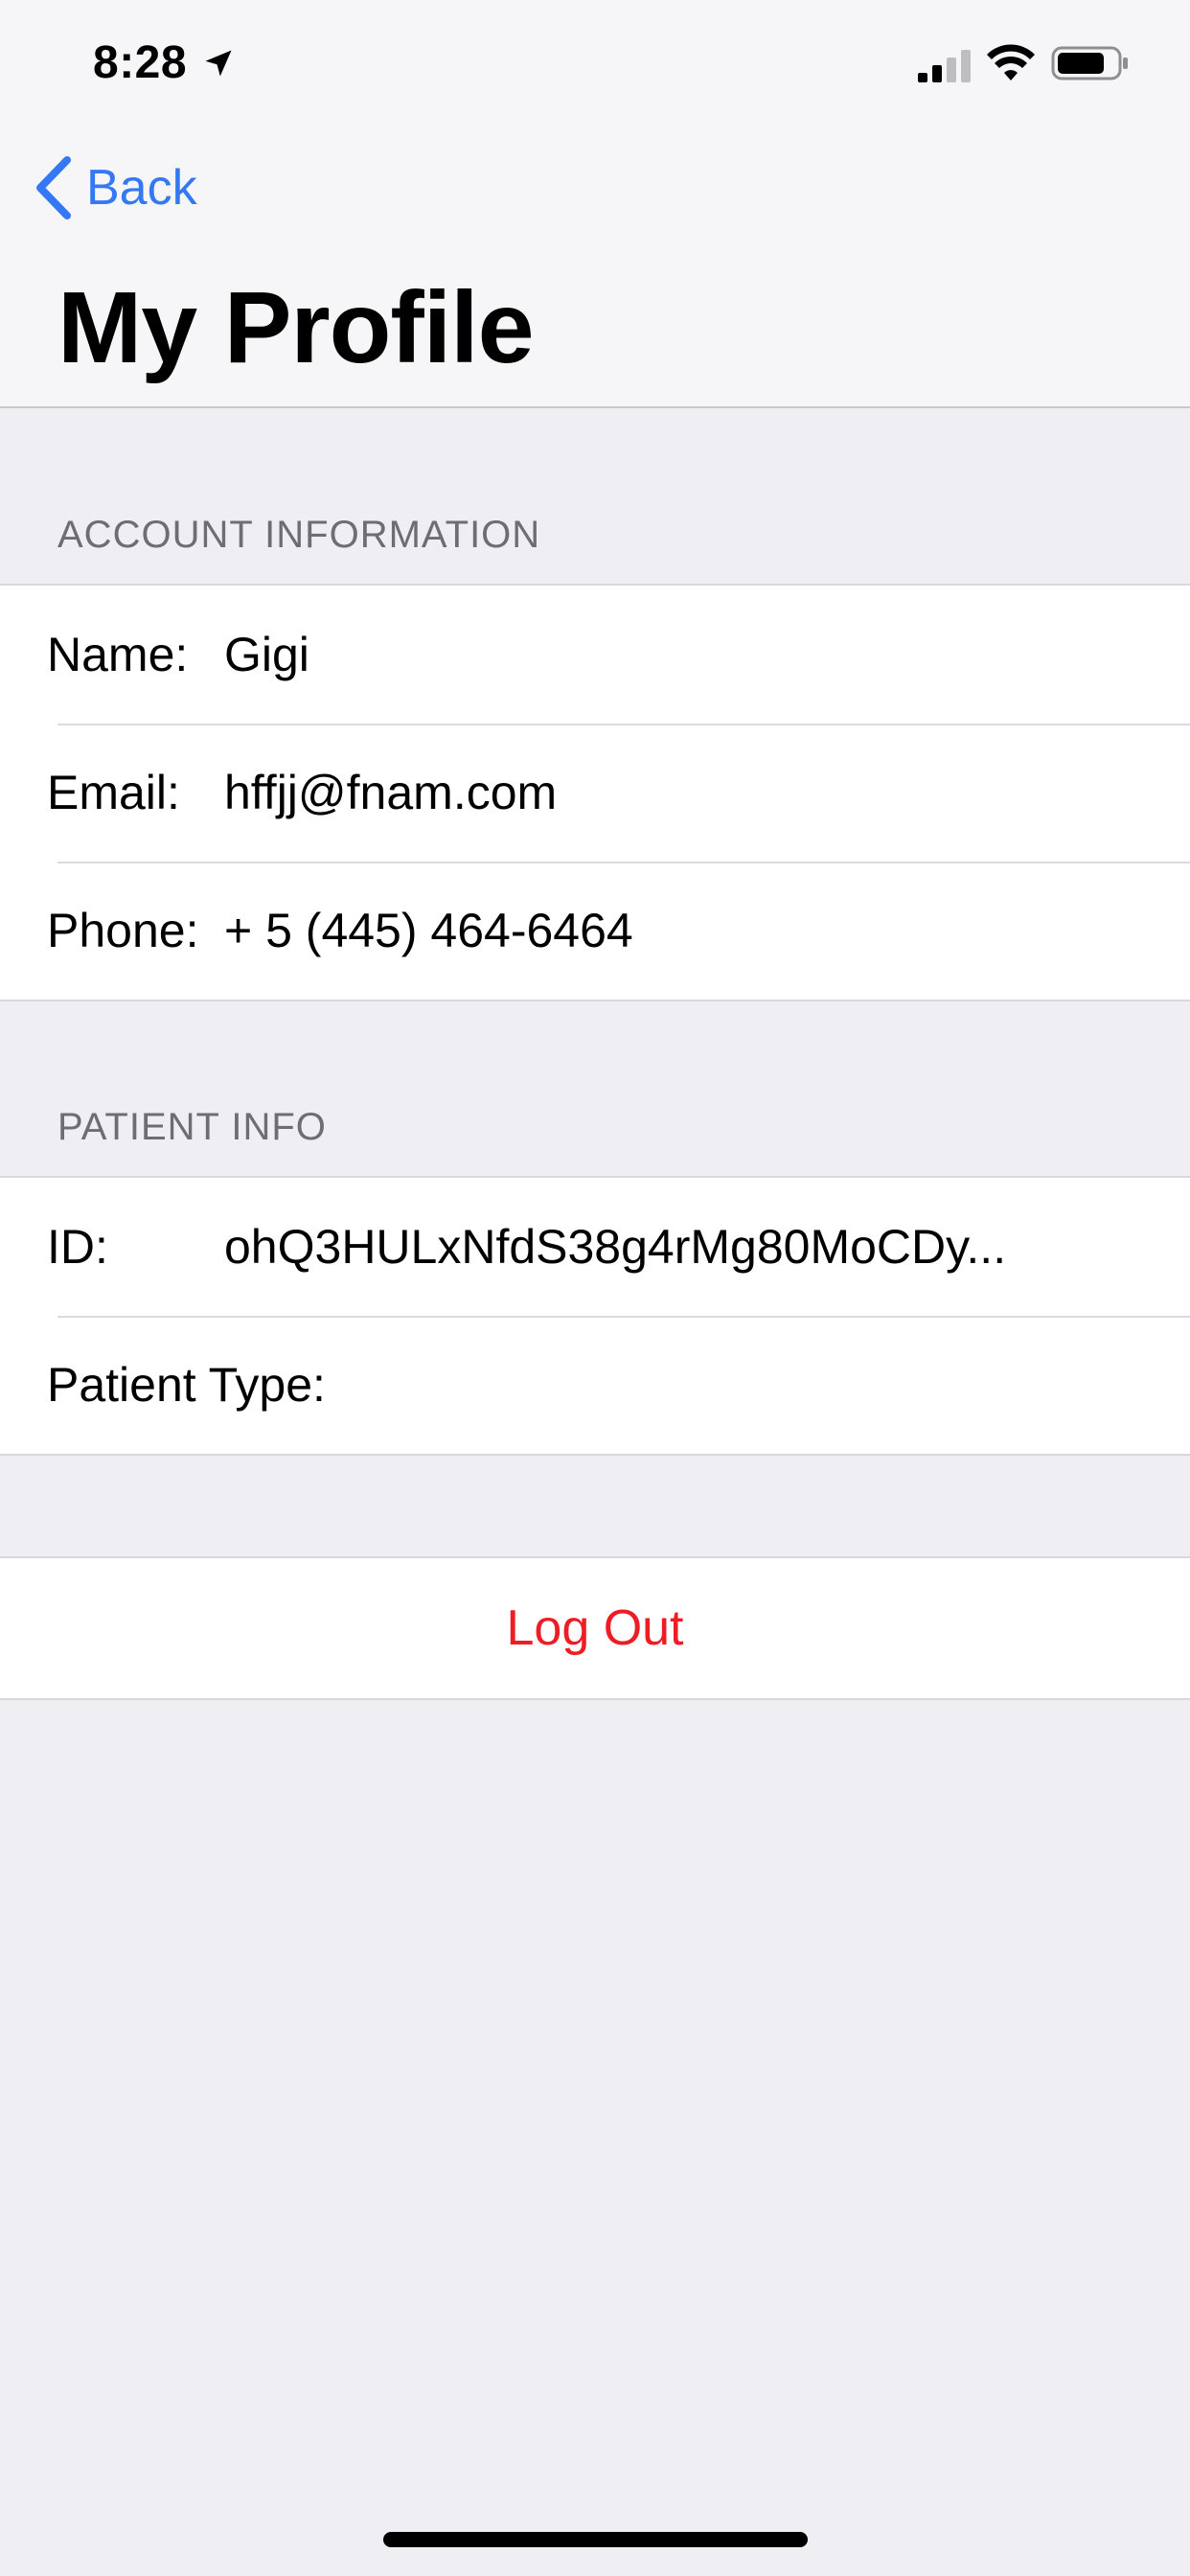  I want to click on patient-id-label: ID:, so click(78, 1247).